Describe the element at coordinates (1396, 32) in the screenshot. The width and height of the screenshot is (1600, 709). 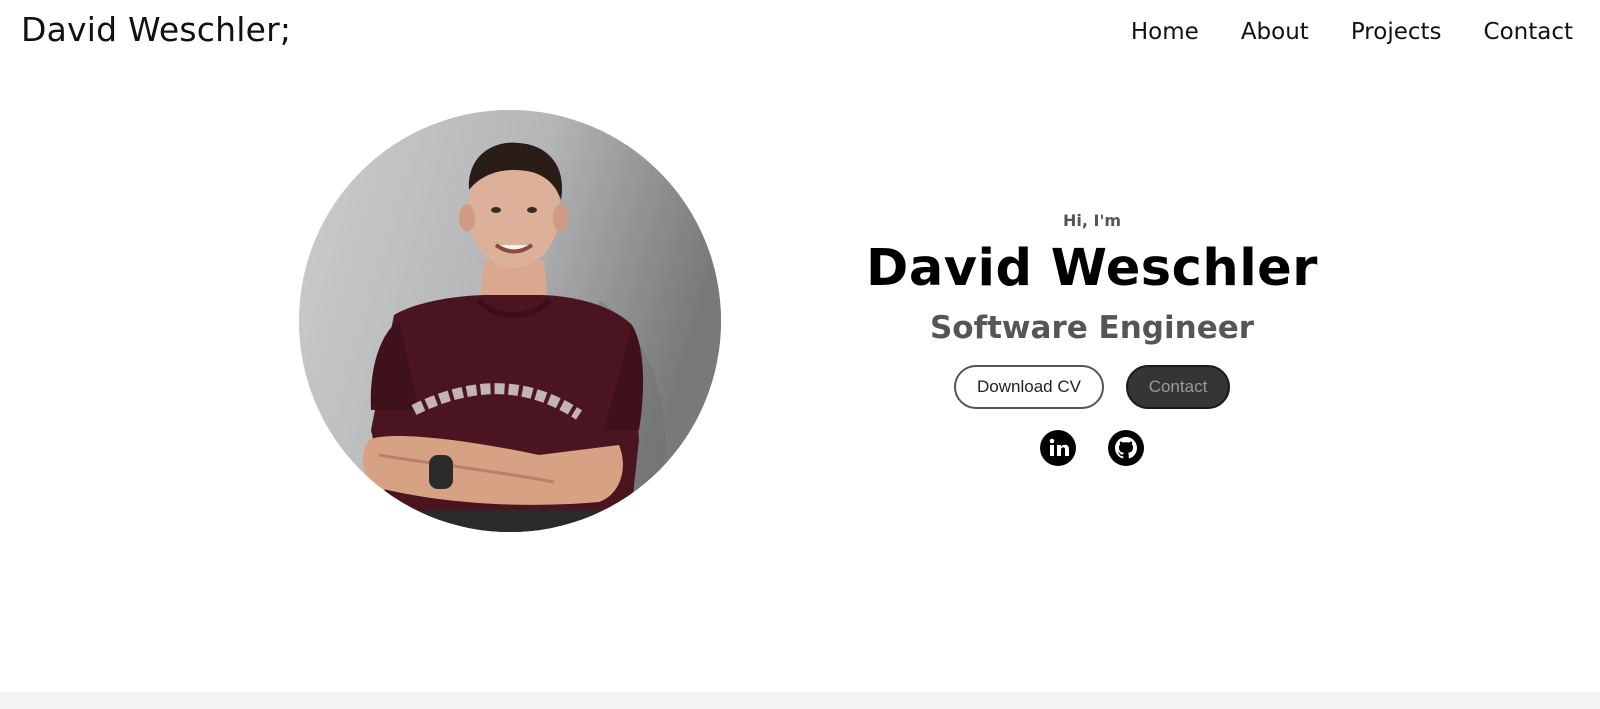
I see `nav-link-projects: Projects` at that location.